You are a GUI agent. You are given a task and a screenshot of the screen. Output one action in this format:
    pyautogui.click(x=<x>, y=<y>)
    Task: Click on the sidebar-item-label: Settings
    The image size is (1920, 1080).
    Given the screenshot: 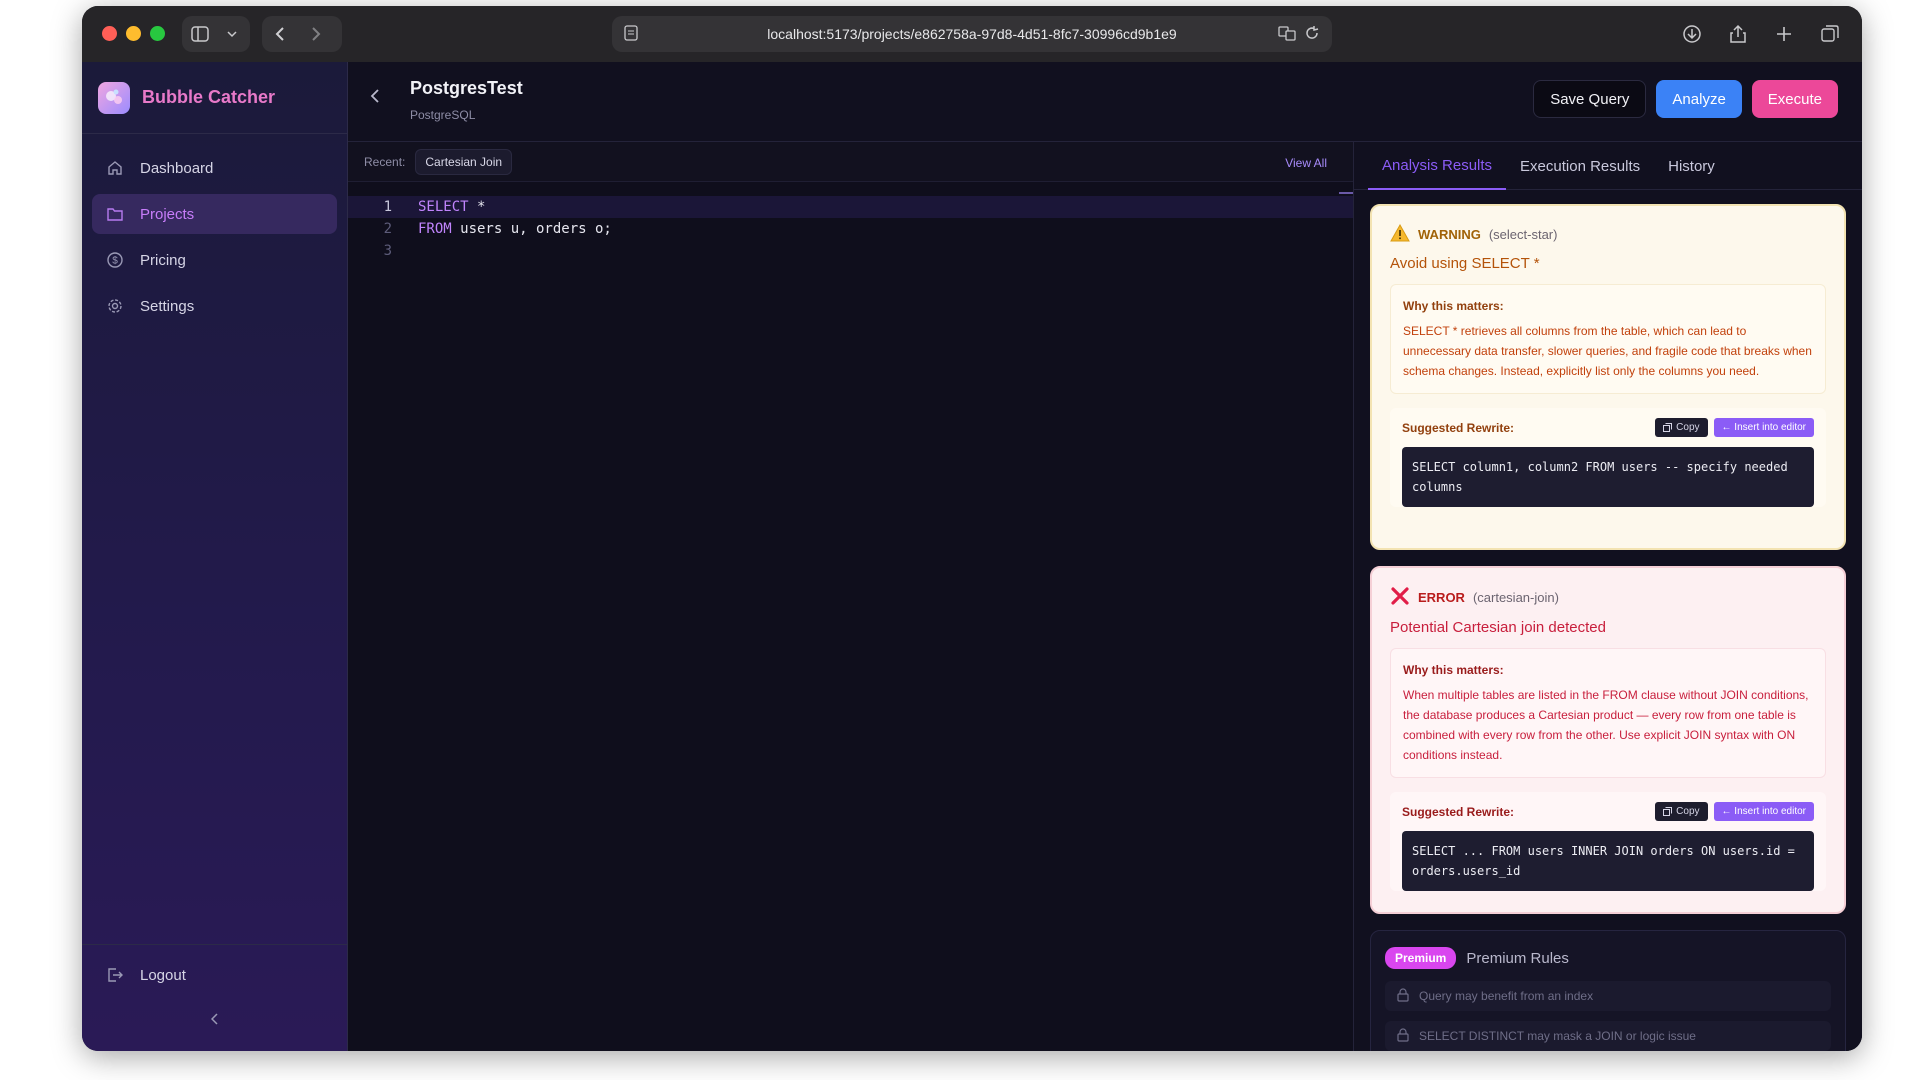 What is the action you would take?
    pyautogui.click(x=167, y=306)
    